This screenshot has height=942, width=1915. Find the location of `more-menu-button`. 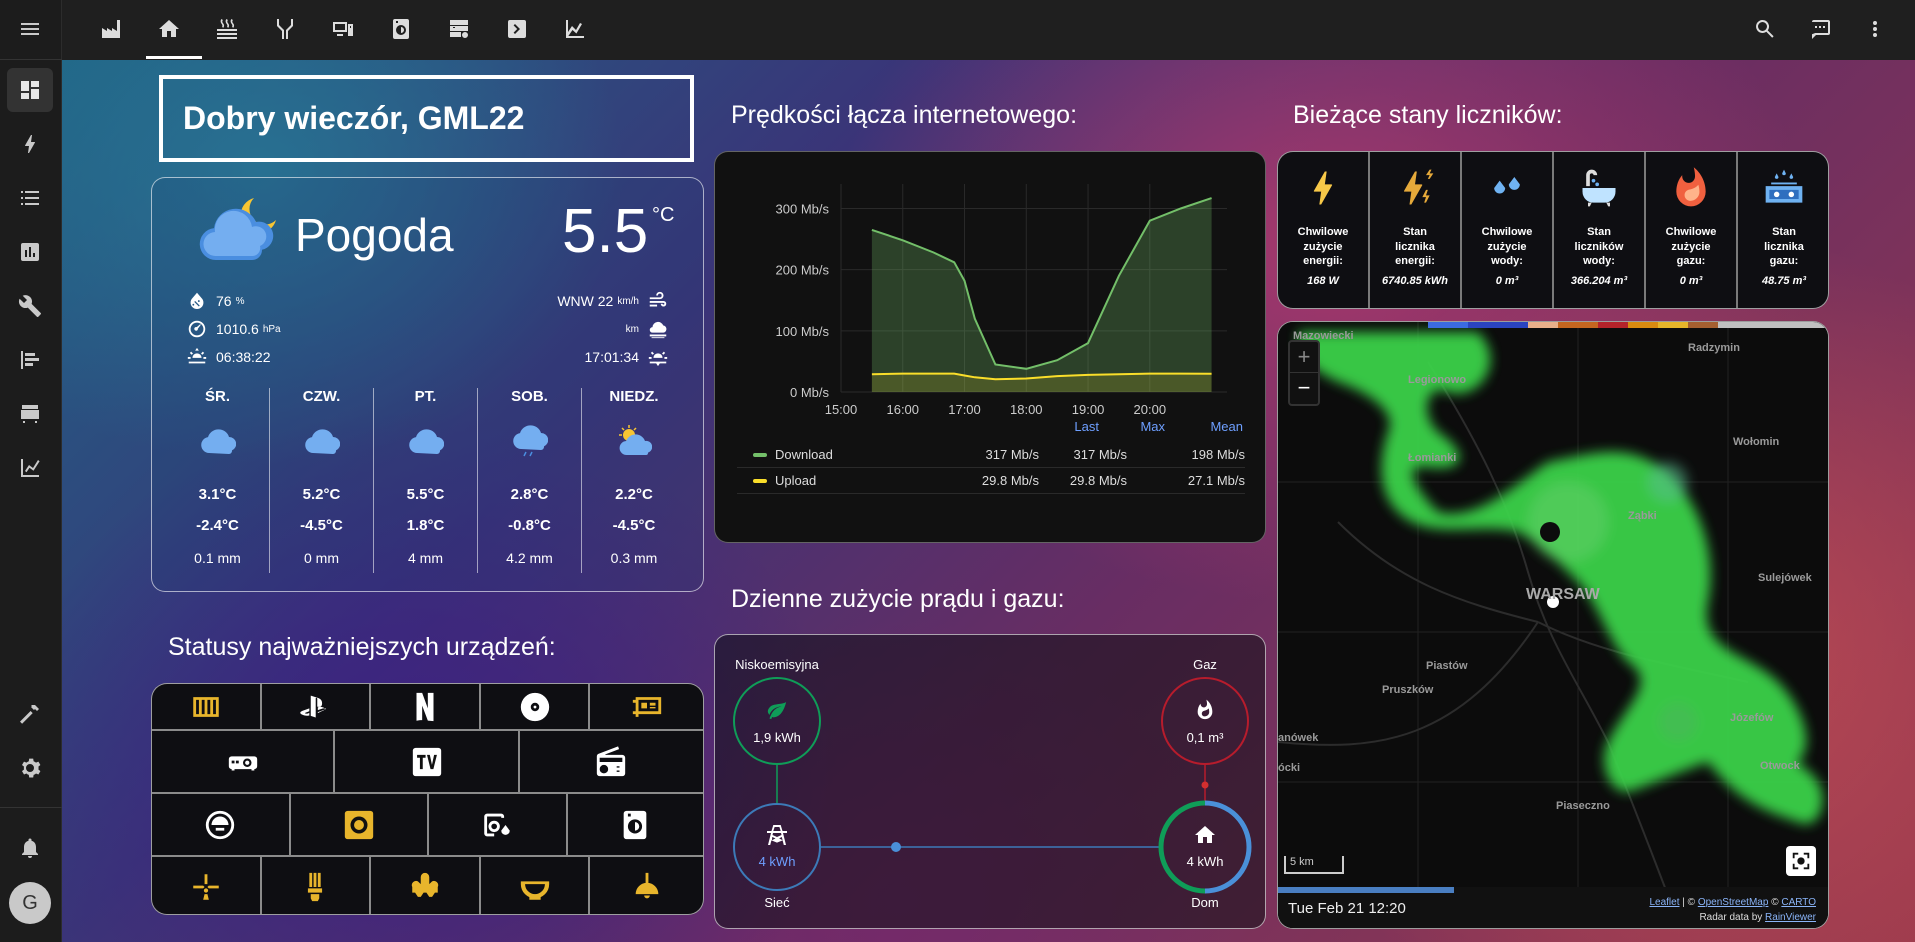

more-menu-button is located at coordinates (1875, 29).